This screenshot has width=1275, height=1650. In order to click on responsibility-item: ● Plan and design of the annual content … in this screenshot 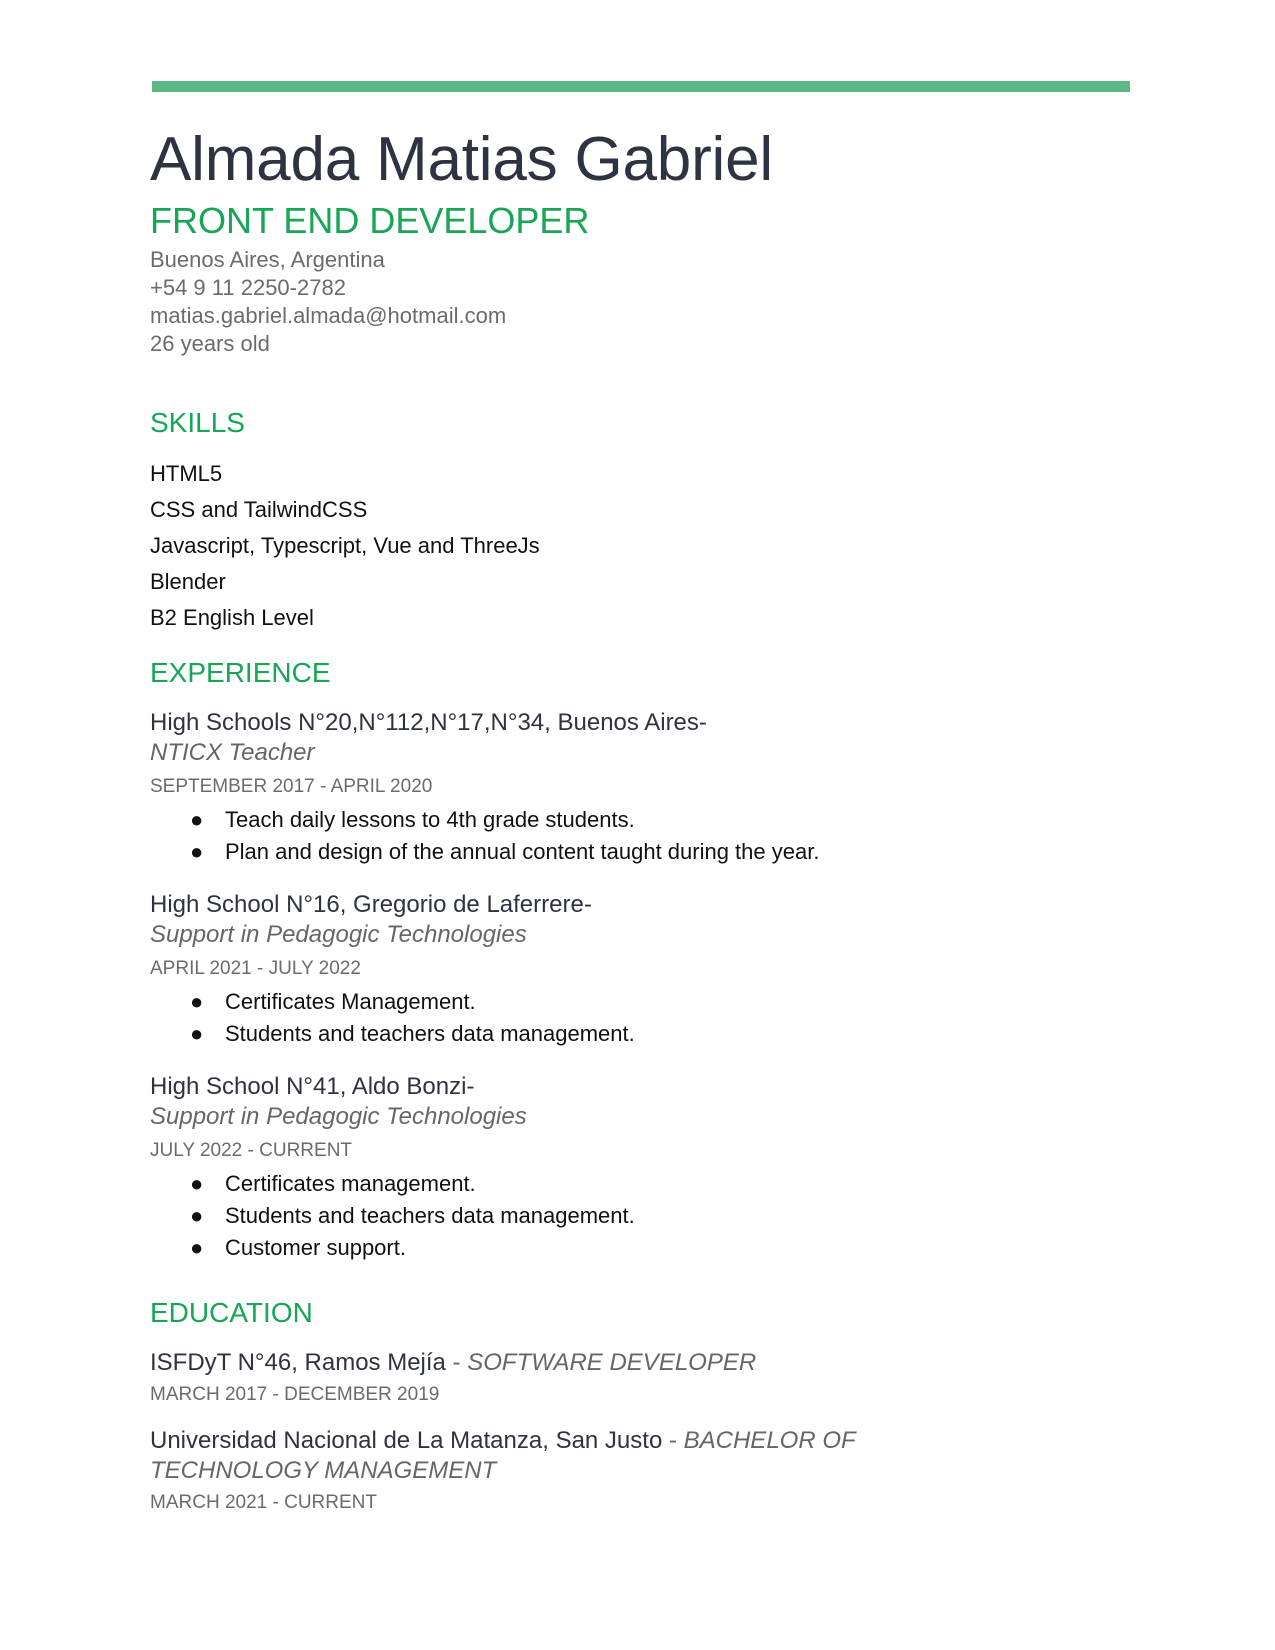, I will do `click(640, 852)`.